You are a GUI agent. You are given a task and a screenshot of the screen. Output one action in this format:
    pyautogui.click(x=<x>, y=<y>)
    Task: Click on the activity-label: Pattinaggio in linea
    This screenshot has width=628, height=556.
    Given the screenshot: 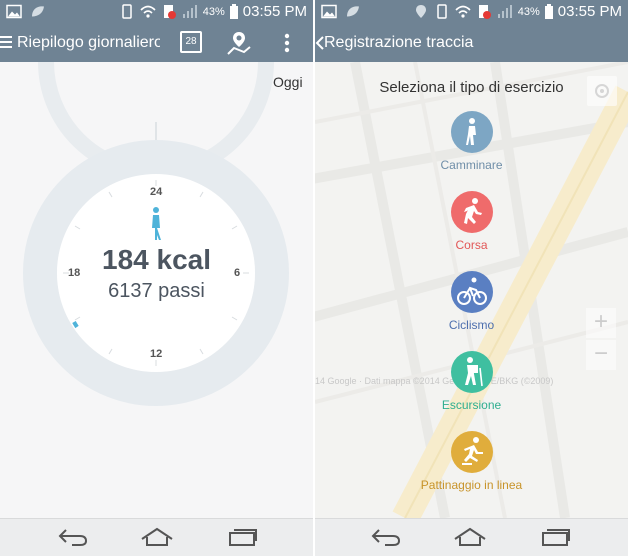 What is the action you would take?
    pyautogui.click(x=471, y=485)
    